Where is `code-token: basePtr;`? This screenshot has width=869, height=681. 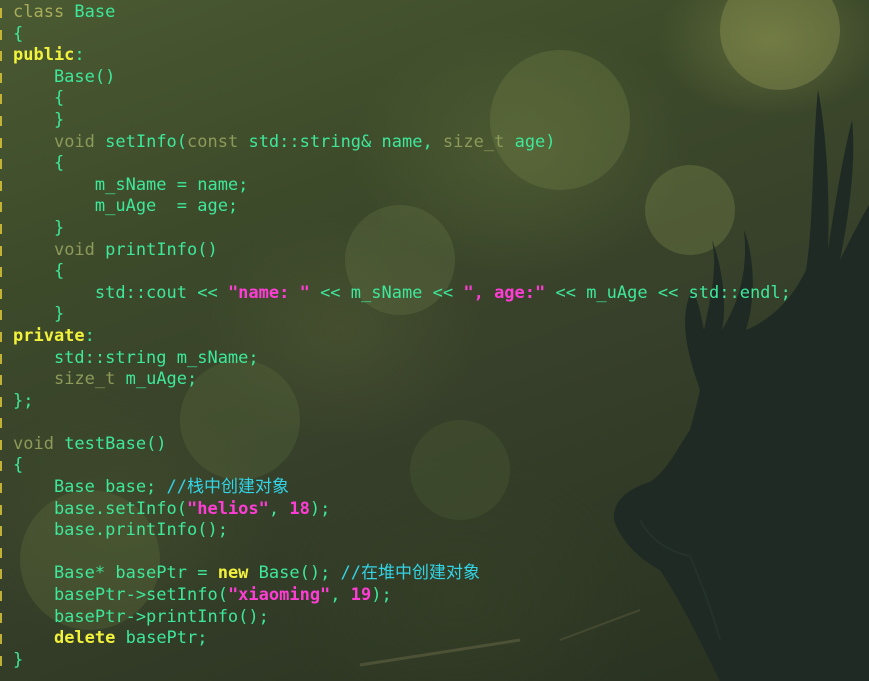
code-token: basePtr; is located at coordinates (161, 638).